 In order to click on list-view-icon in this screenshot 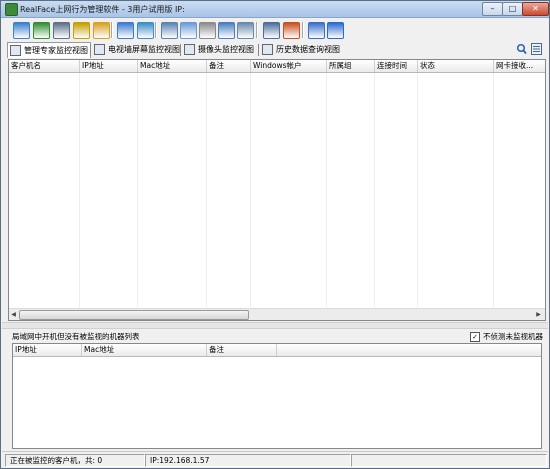, I will do `click(536, 49)`.